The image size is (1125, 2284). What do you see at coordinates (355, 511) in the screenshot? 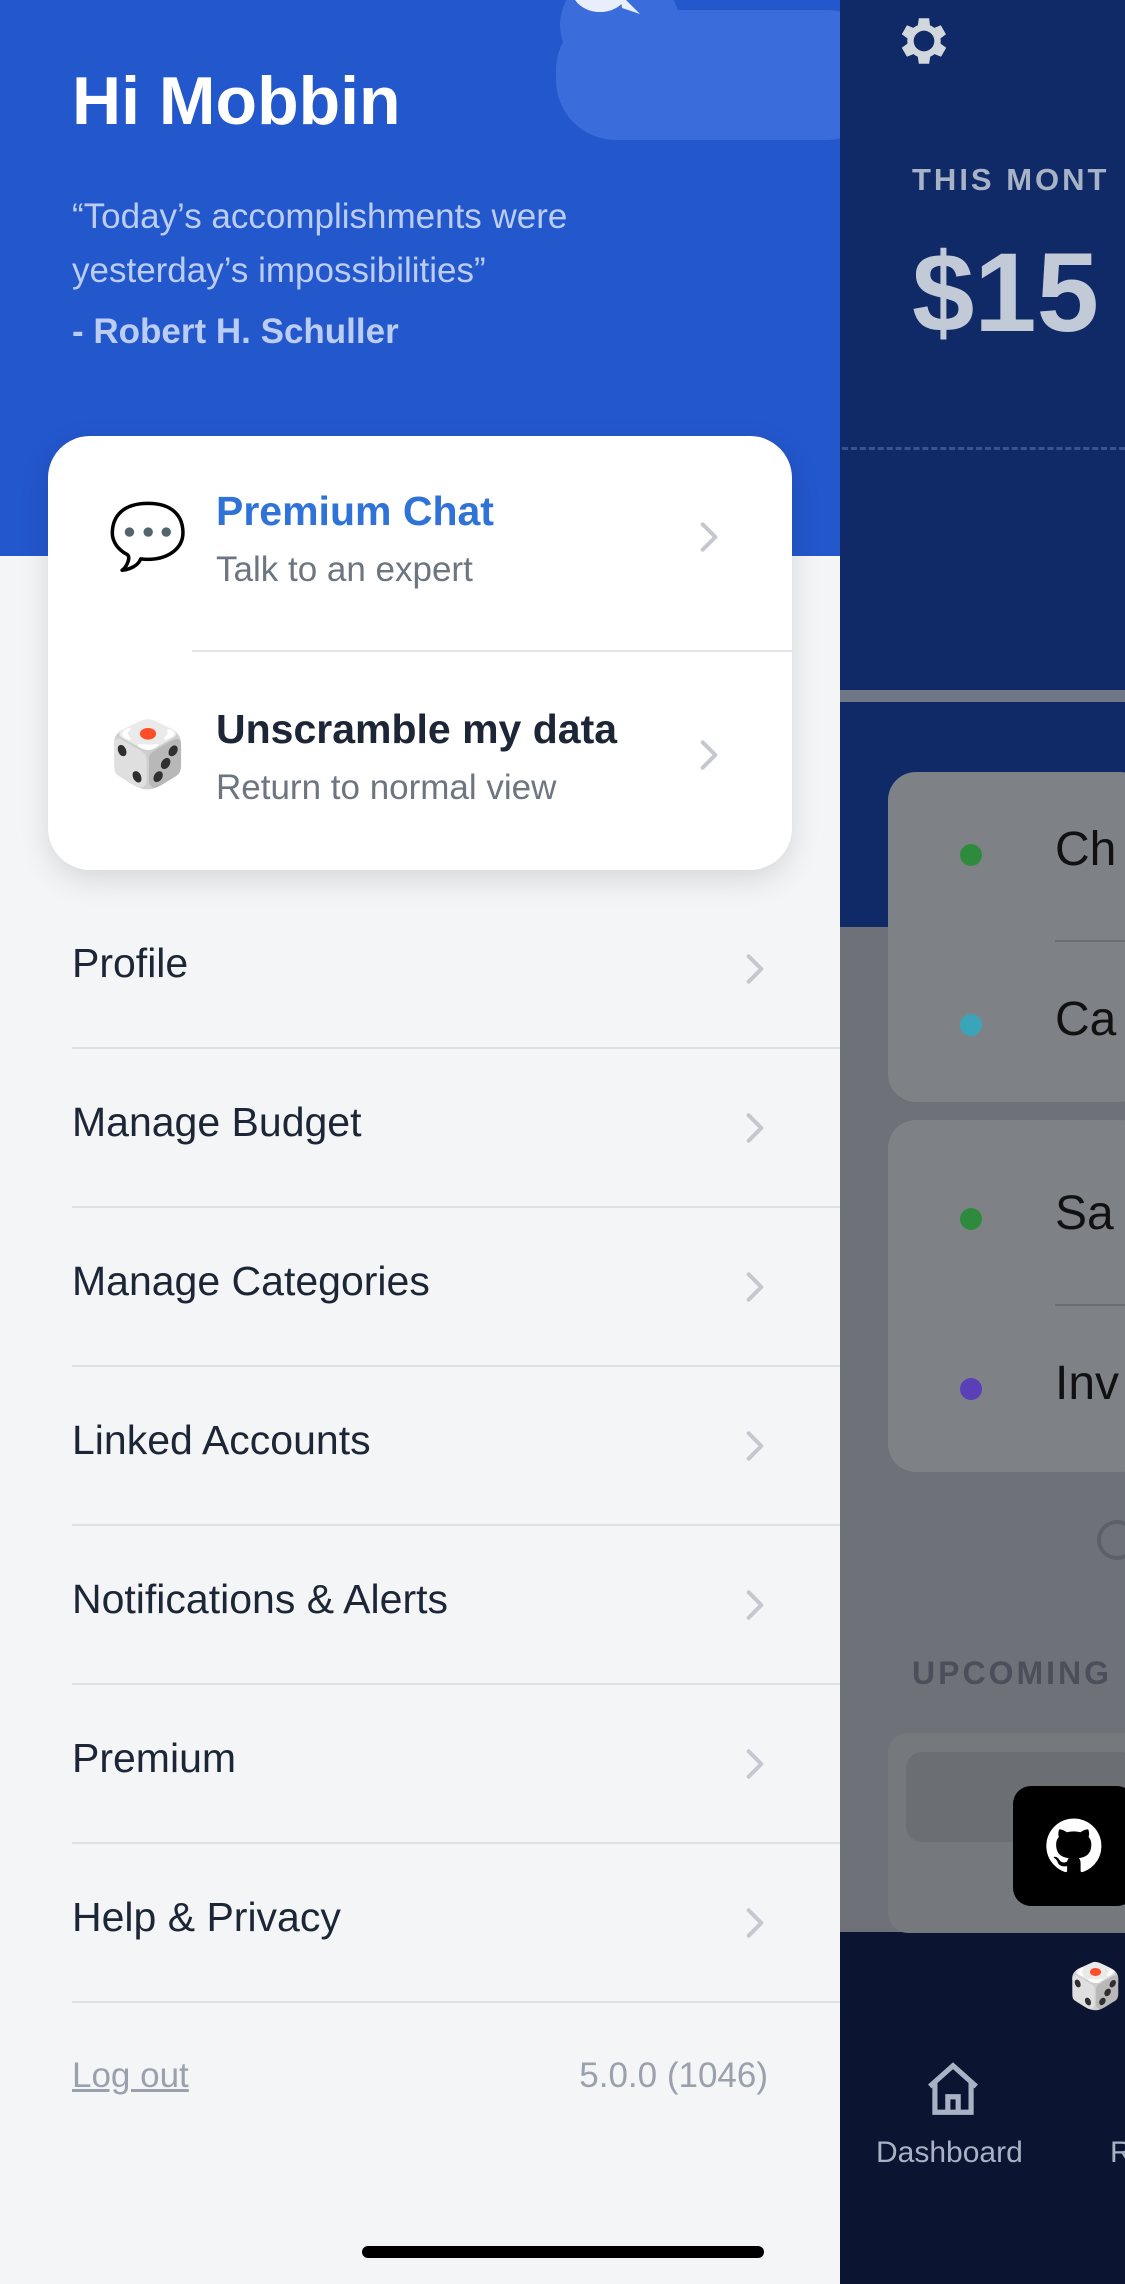
I see `premium-chat-title: Premium Chat` at bounding box center [355, 511].